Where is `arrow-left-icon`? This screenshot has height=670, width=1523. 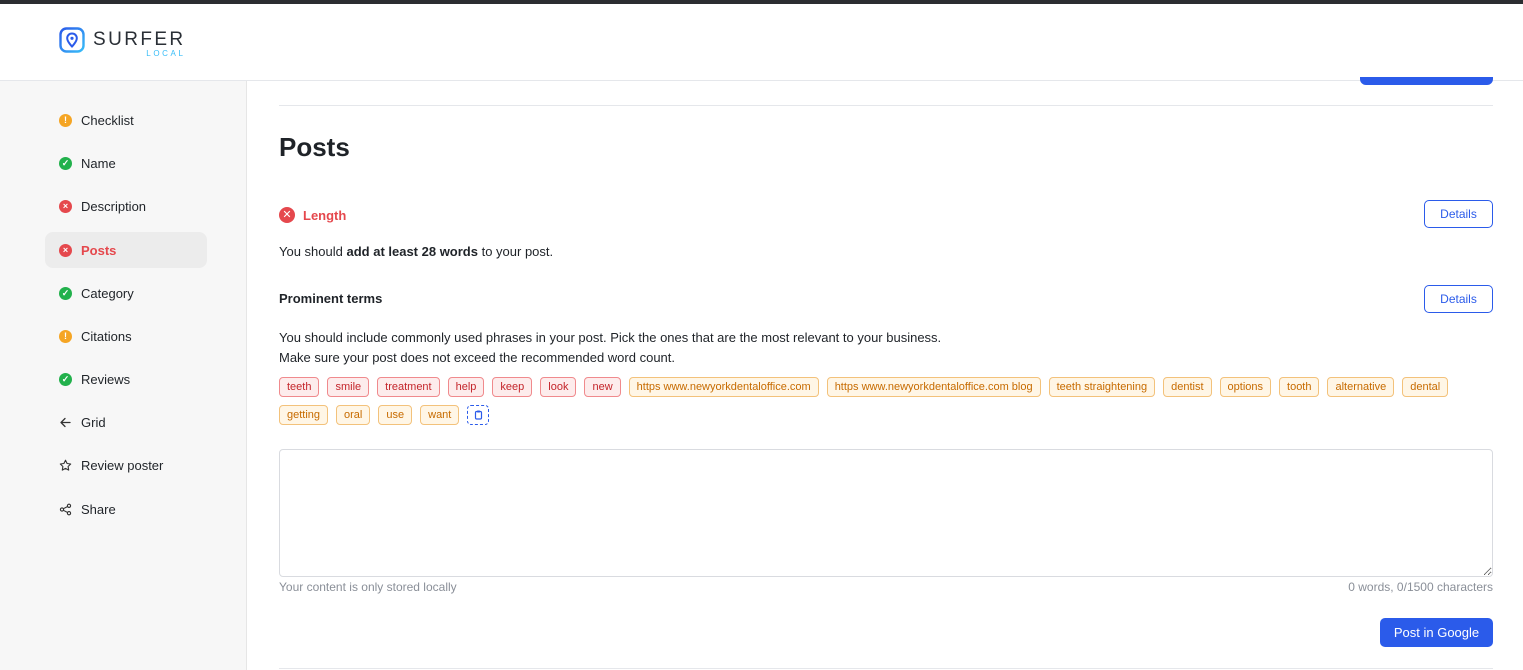 arrow-left-icon is located at coordinates (65, 422).